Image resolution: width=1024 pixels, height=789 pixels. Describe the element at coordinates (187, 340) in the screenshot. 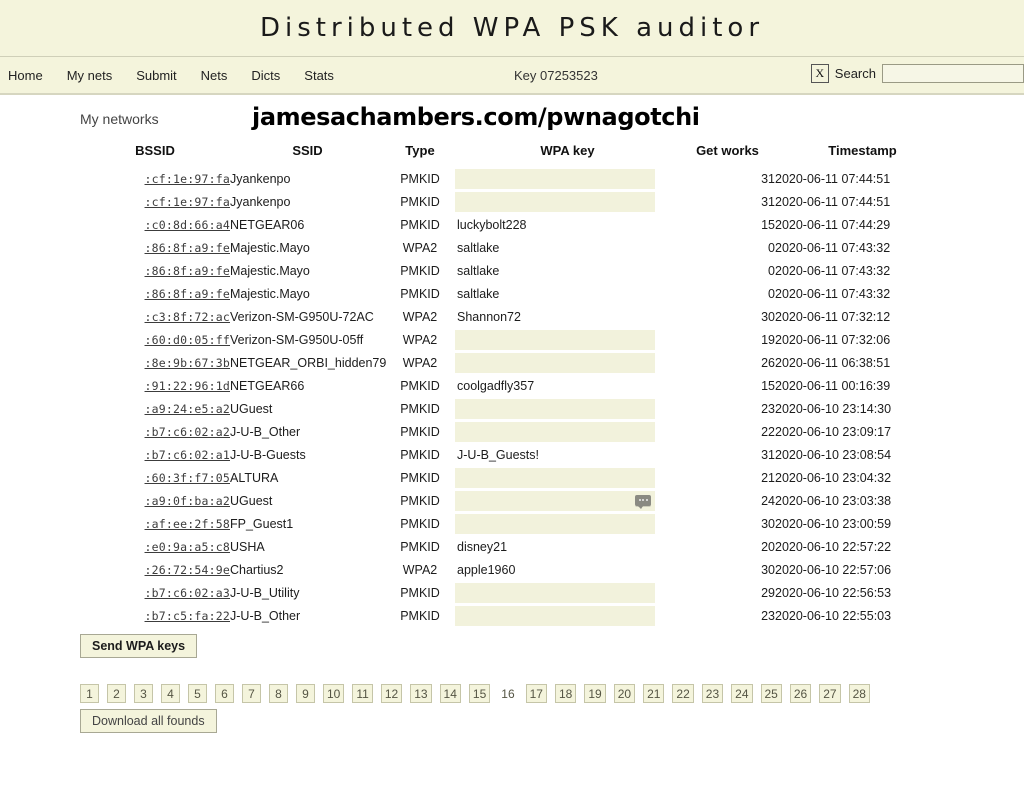

I see `bssid-link: :60:d0:05:ff` at that location.